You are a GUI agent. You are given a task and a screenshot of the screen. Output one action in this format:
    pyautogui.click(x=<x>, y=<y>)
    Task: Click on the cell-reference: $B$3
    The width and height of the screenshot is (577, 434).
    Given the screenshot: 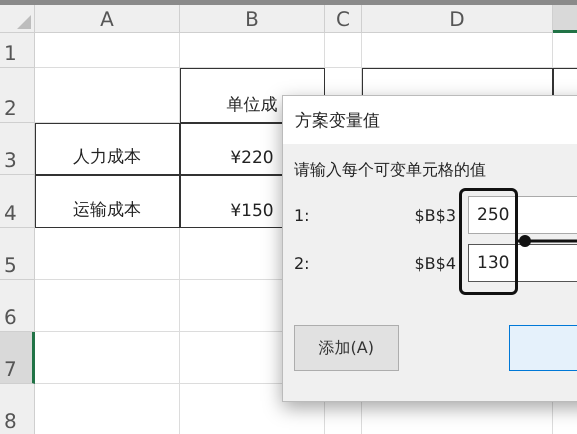 What is the action you would take?
    pyautogui.click(x=435, y=215)
    